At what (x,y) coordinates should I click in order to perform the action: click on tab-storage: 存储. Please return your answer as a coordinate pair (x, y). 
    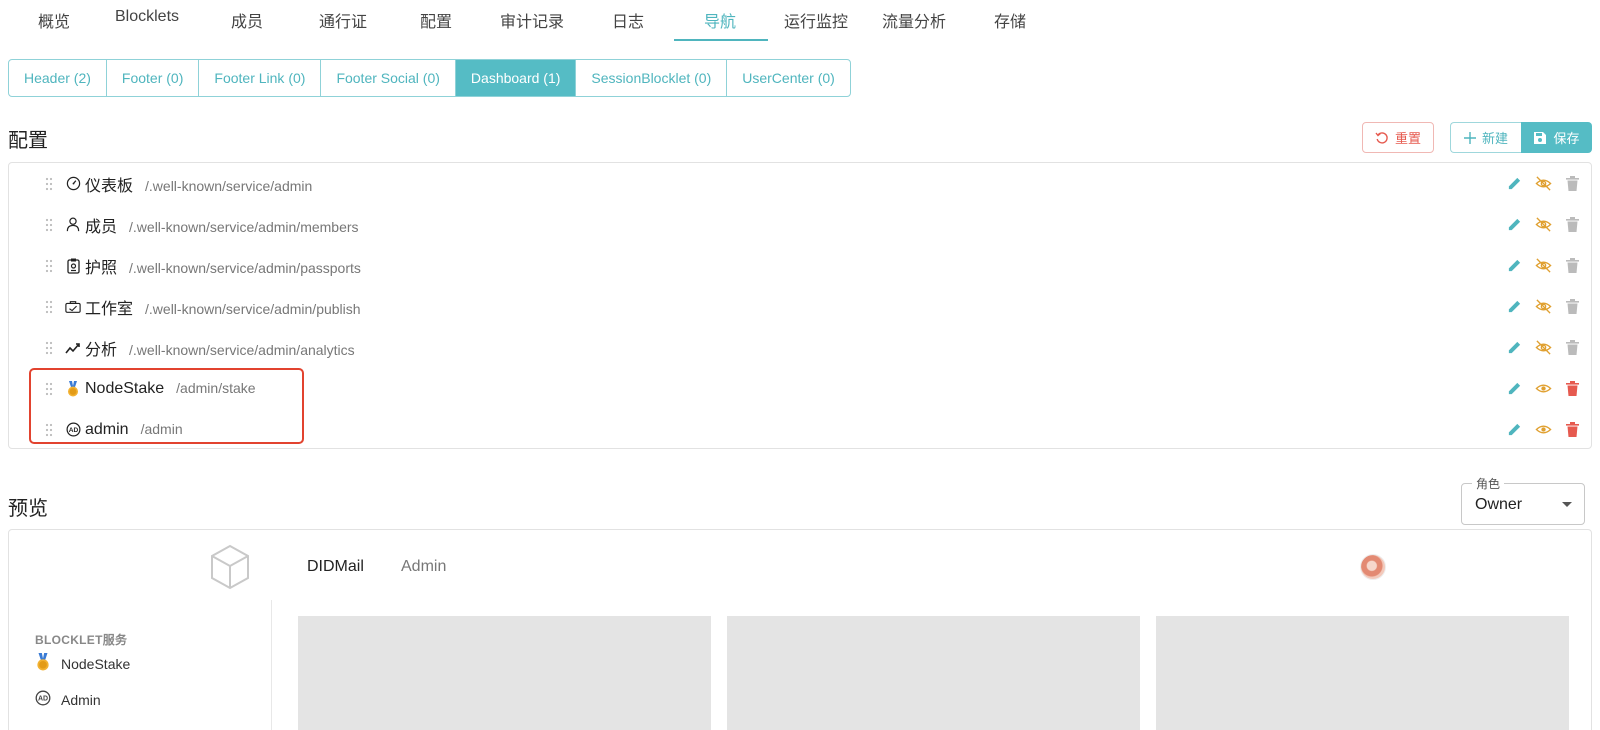
    Looking at the image, I should click on (1010, 21).